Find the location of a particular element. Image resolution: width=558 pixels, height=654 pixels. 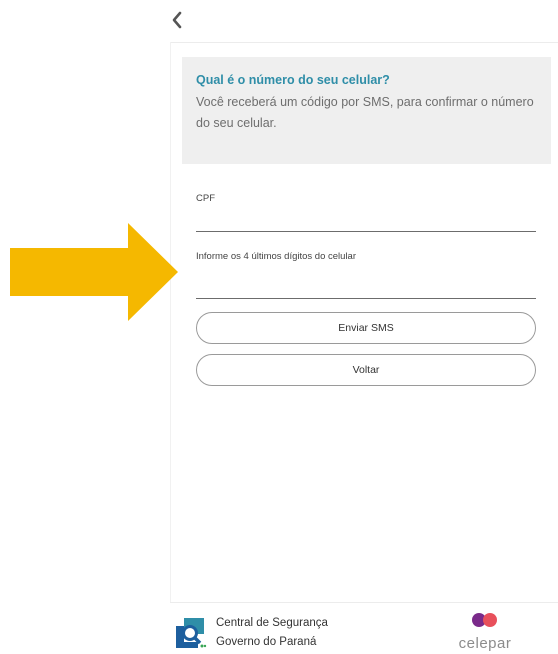

celepar-logo: celepar is located at coordinates (485, 632).